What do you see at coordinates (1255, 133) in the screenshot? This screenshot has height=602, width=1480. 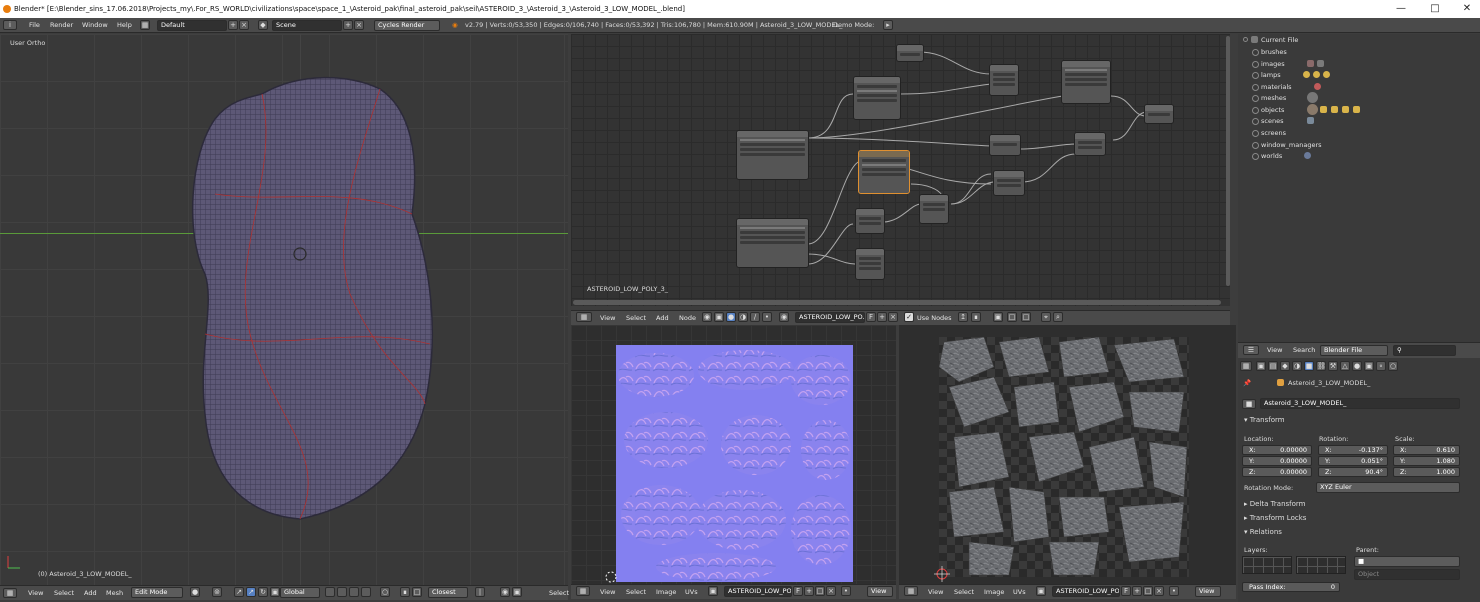 I see `expand-screens-icon` at bounding box center [1255, 133].